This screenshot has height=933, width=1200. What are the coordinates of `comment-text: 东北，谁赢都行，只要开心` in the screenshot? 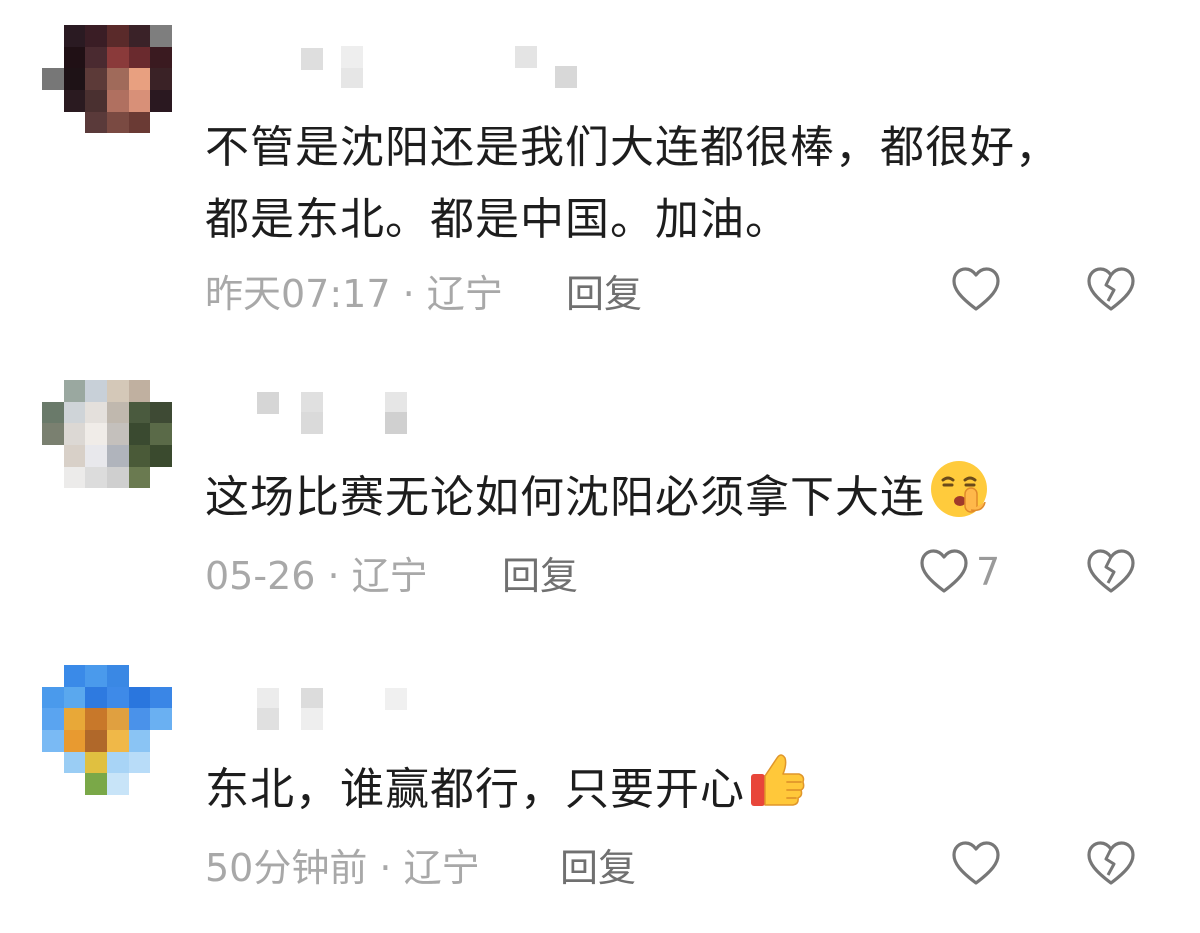 It's located at (685, 792).